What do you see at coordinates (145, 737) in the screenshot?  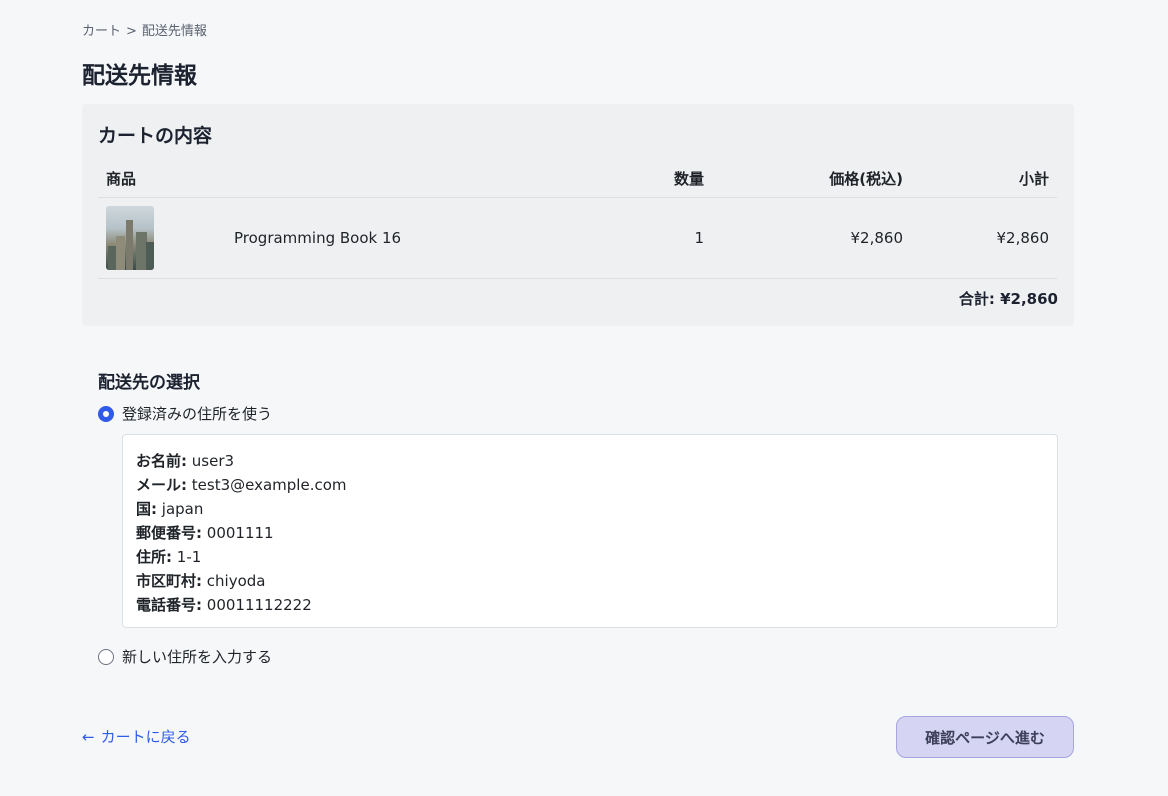 I see `back-to-cart-label: カートに戻る` at bounding box center [145, 737].